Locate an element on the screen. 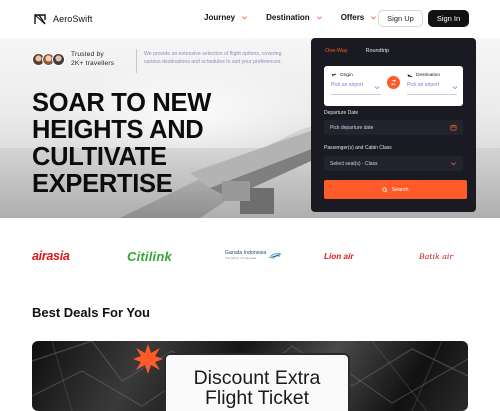 Image resolution: width=500 pixels, height=411 pixels. swap-button is located at coordinates (393, 82).